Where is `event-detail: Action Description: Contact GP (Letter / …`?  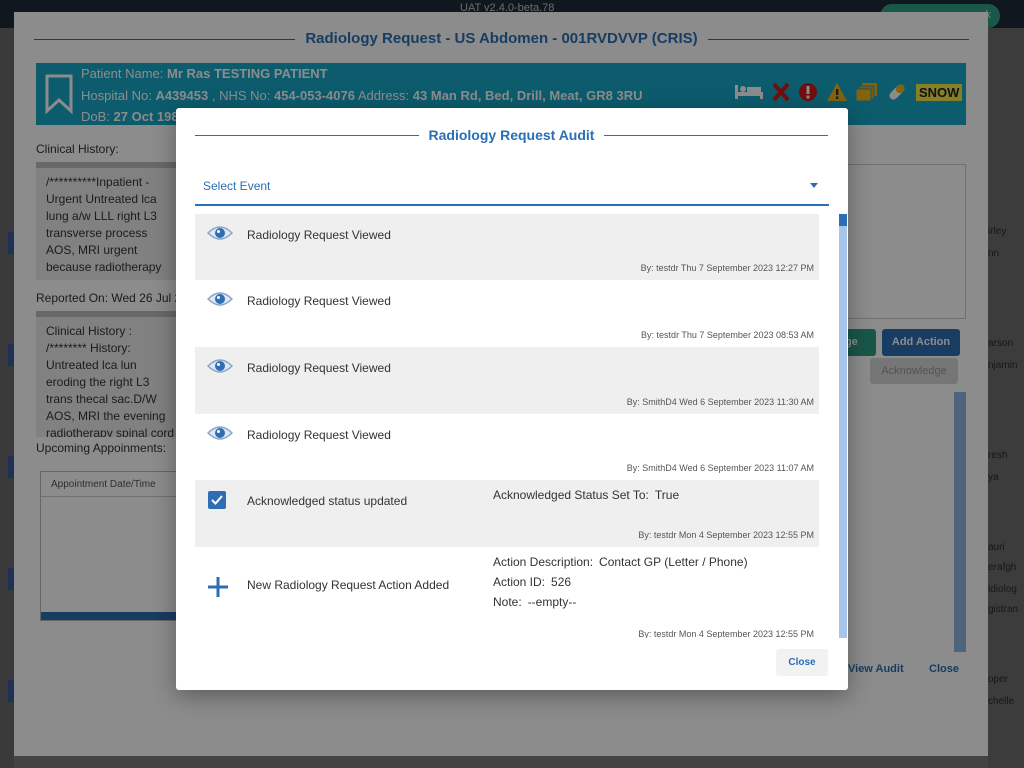 event-detail: Action Description: Contact GP (Letter / … is located at coordinates (620, 562).